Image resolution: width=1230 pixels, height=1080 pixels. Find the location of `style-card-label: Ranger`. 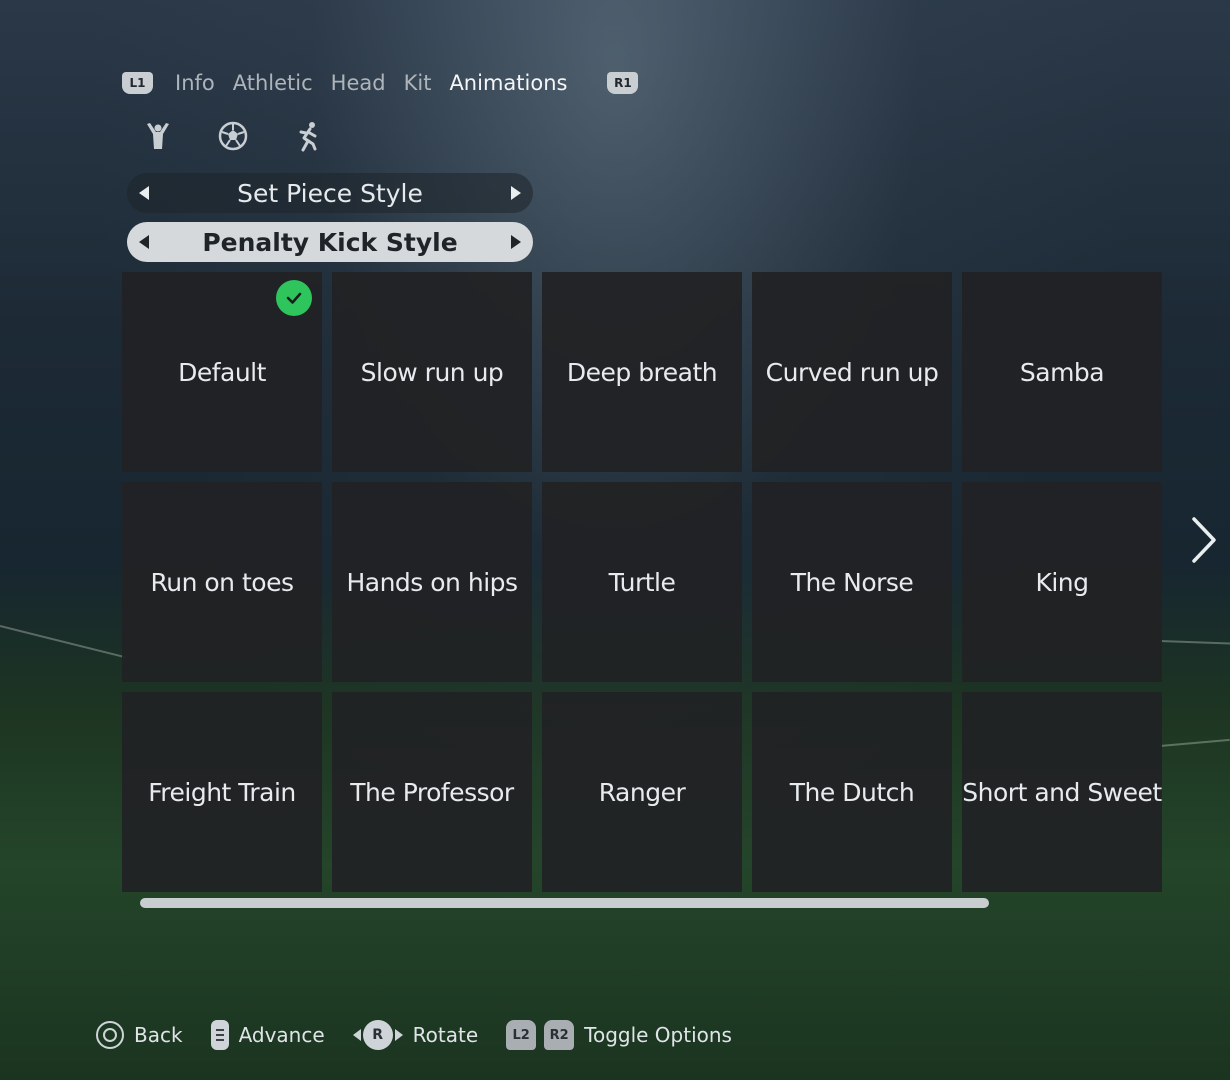

style-card-label: Ranger is located at coordinates (642, 792).